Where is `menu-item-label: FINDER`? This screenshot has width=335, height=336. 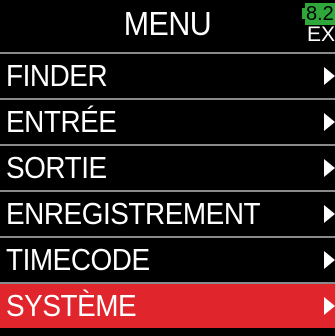 menu-item-label: FINDER is located at coordinates (57, 75).